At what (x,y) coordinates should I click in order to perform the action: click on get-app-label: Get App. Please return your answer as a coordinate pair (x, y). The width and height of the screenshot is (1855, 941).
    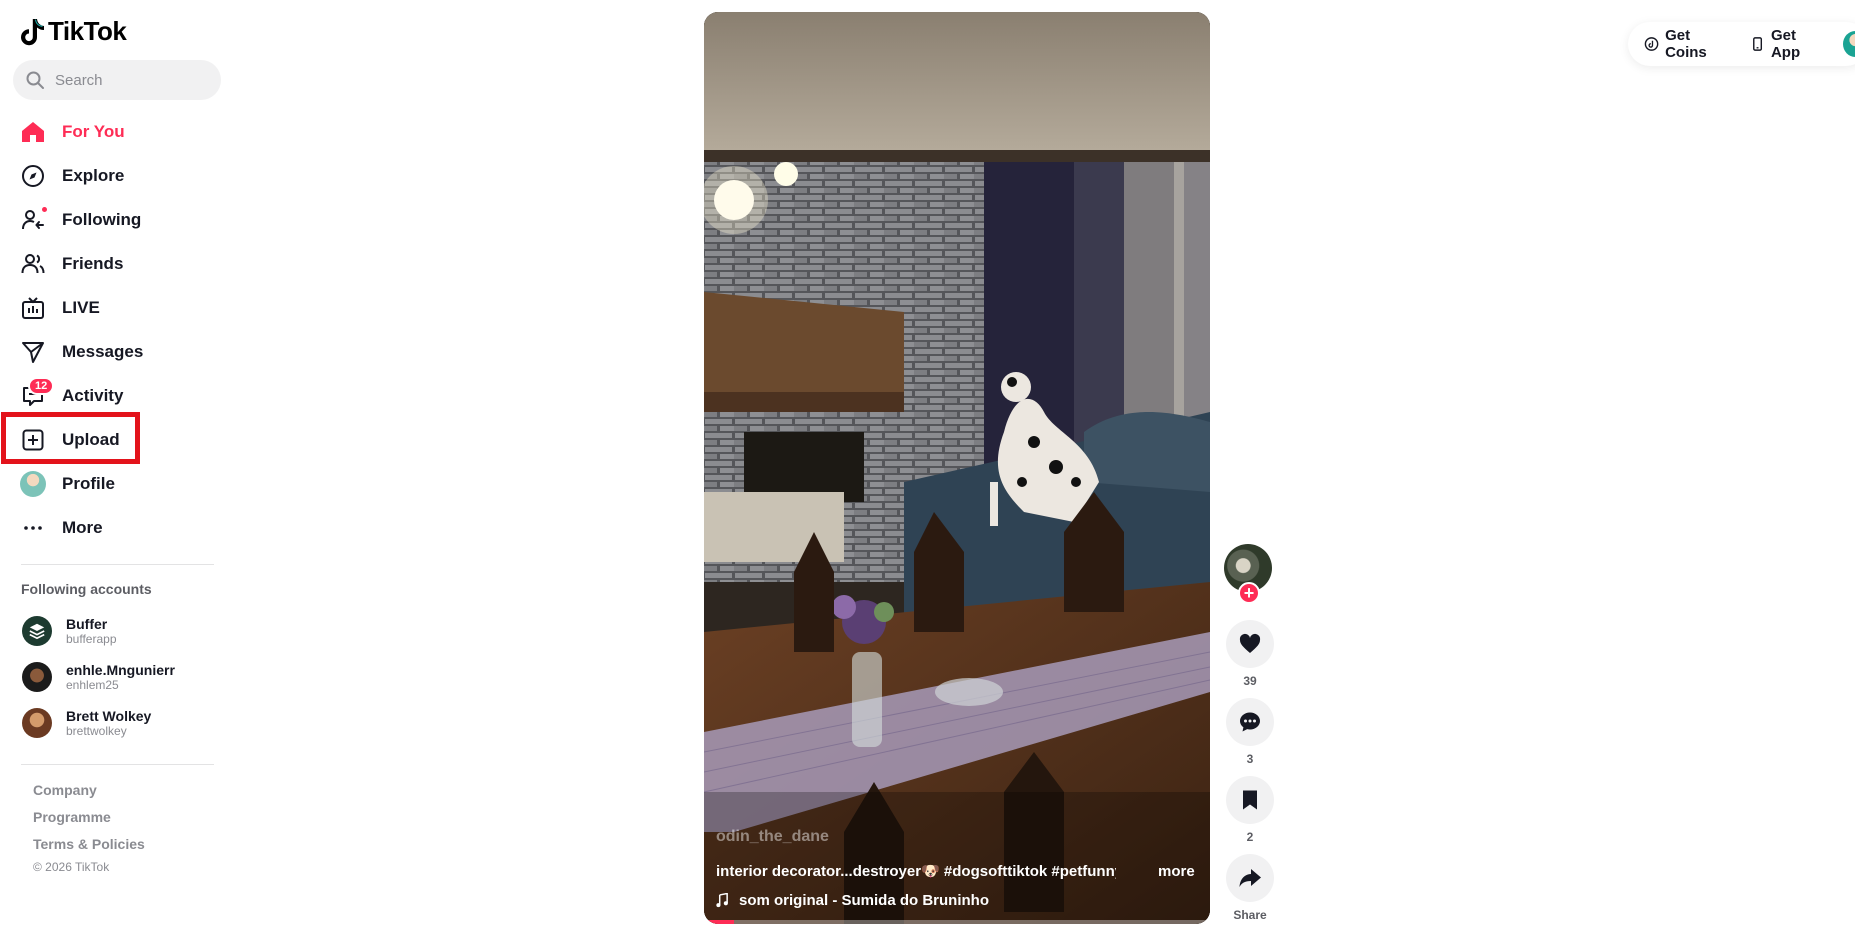
    Looking at the image, I should click on (1785, 44).